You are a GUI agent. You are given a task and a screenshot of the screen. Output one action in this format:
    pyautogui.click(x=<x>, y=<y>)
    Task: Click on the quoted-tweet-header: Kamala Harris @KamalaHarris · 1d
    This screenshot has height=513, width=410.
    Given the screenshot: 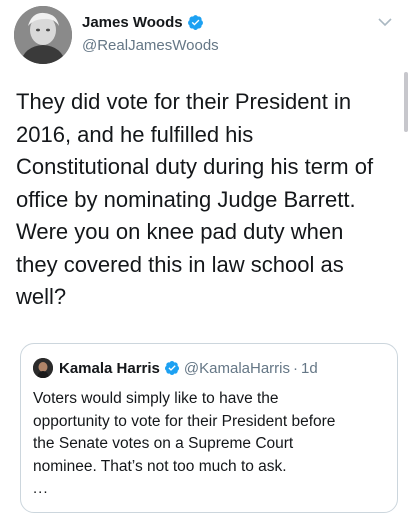 What is the action you would take?
    pyautogui.click(x=175, y=368)
    